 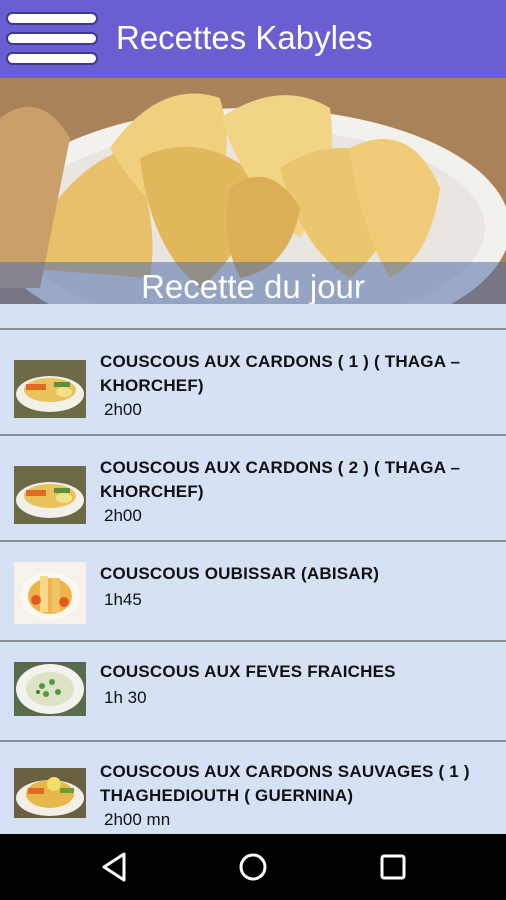 I want to click on back-triangle-icon, so click(x=115, y=867).